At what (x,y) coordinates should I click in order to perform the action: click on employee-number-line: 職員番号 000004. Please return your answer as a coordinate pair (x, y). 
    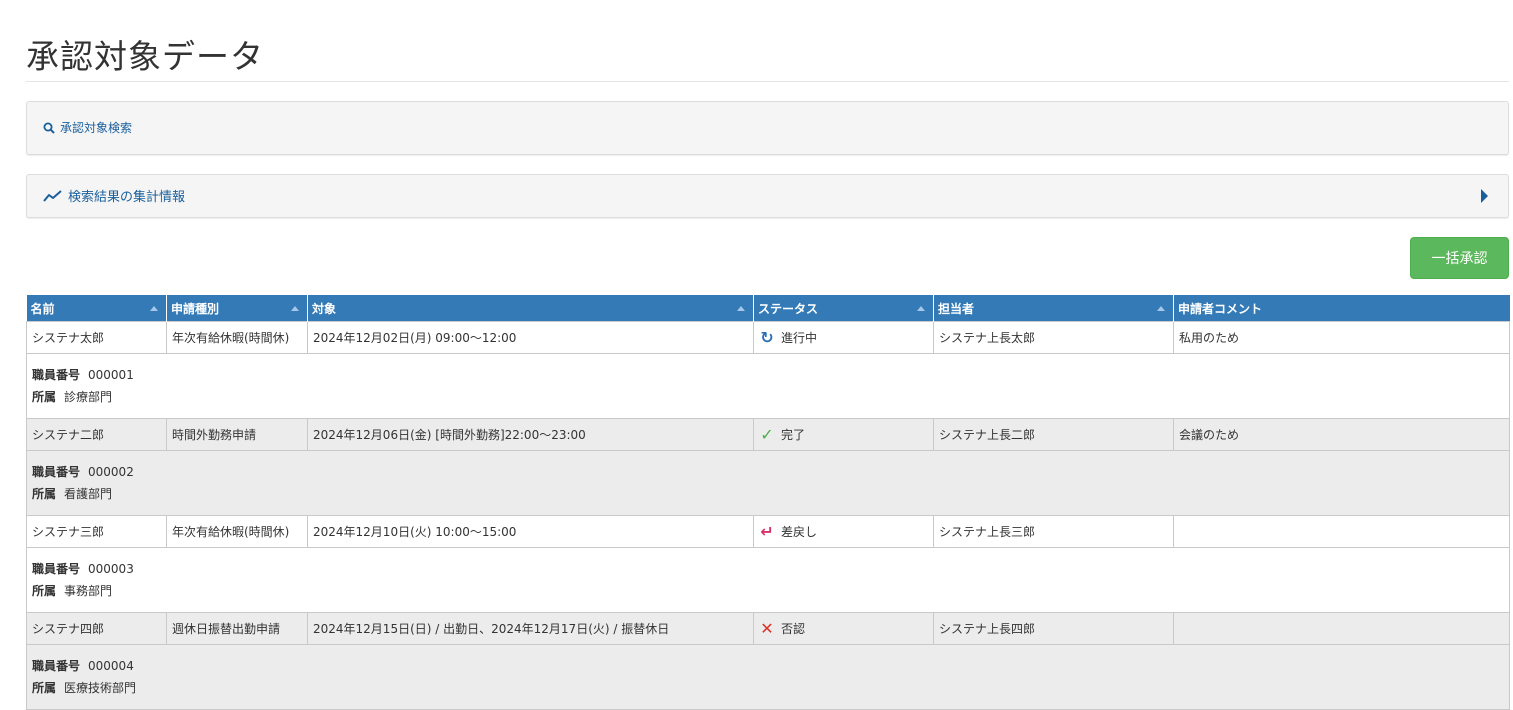
    Looking at the image, I should click on (83, 666).